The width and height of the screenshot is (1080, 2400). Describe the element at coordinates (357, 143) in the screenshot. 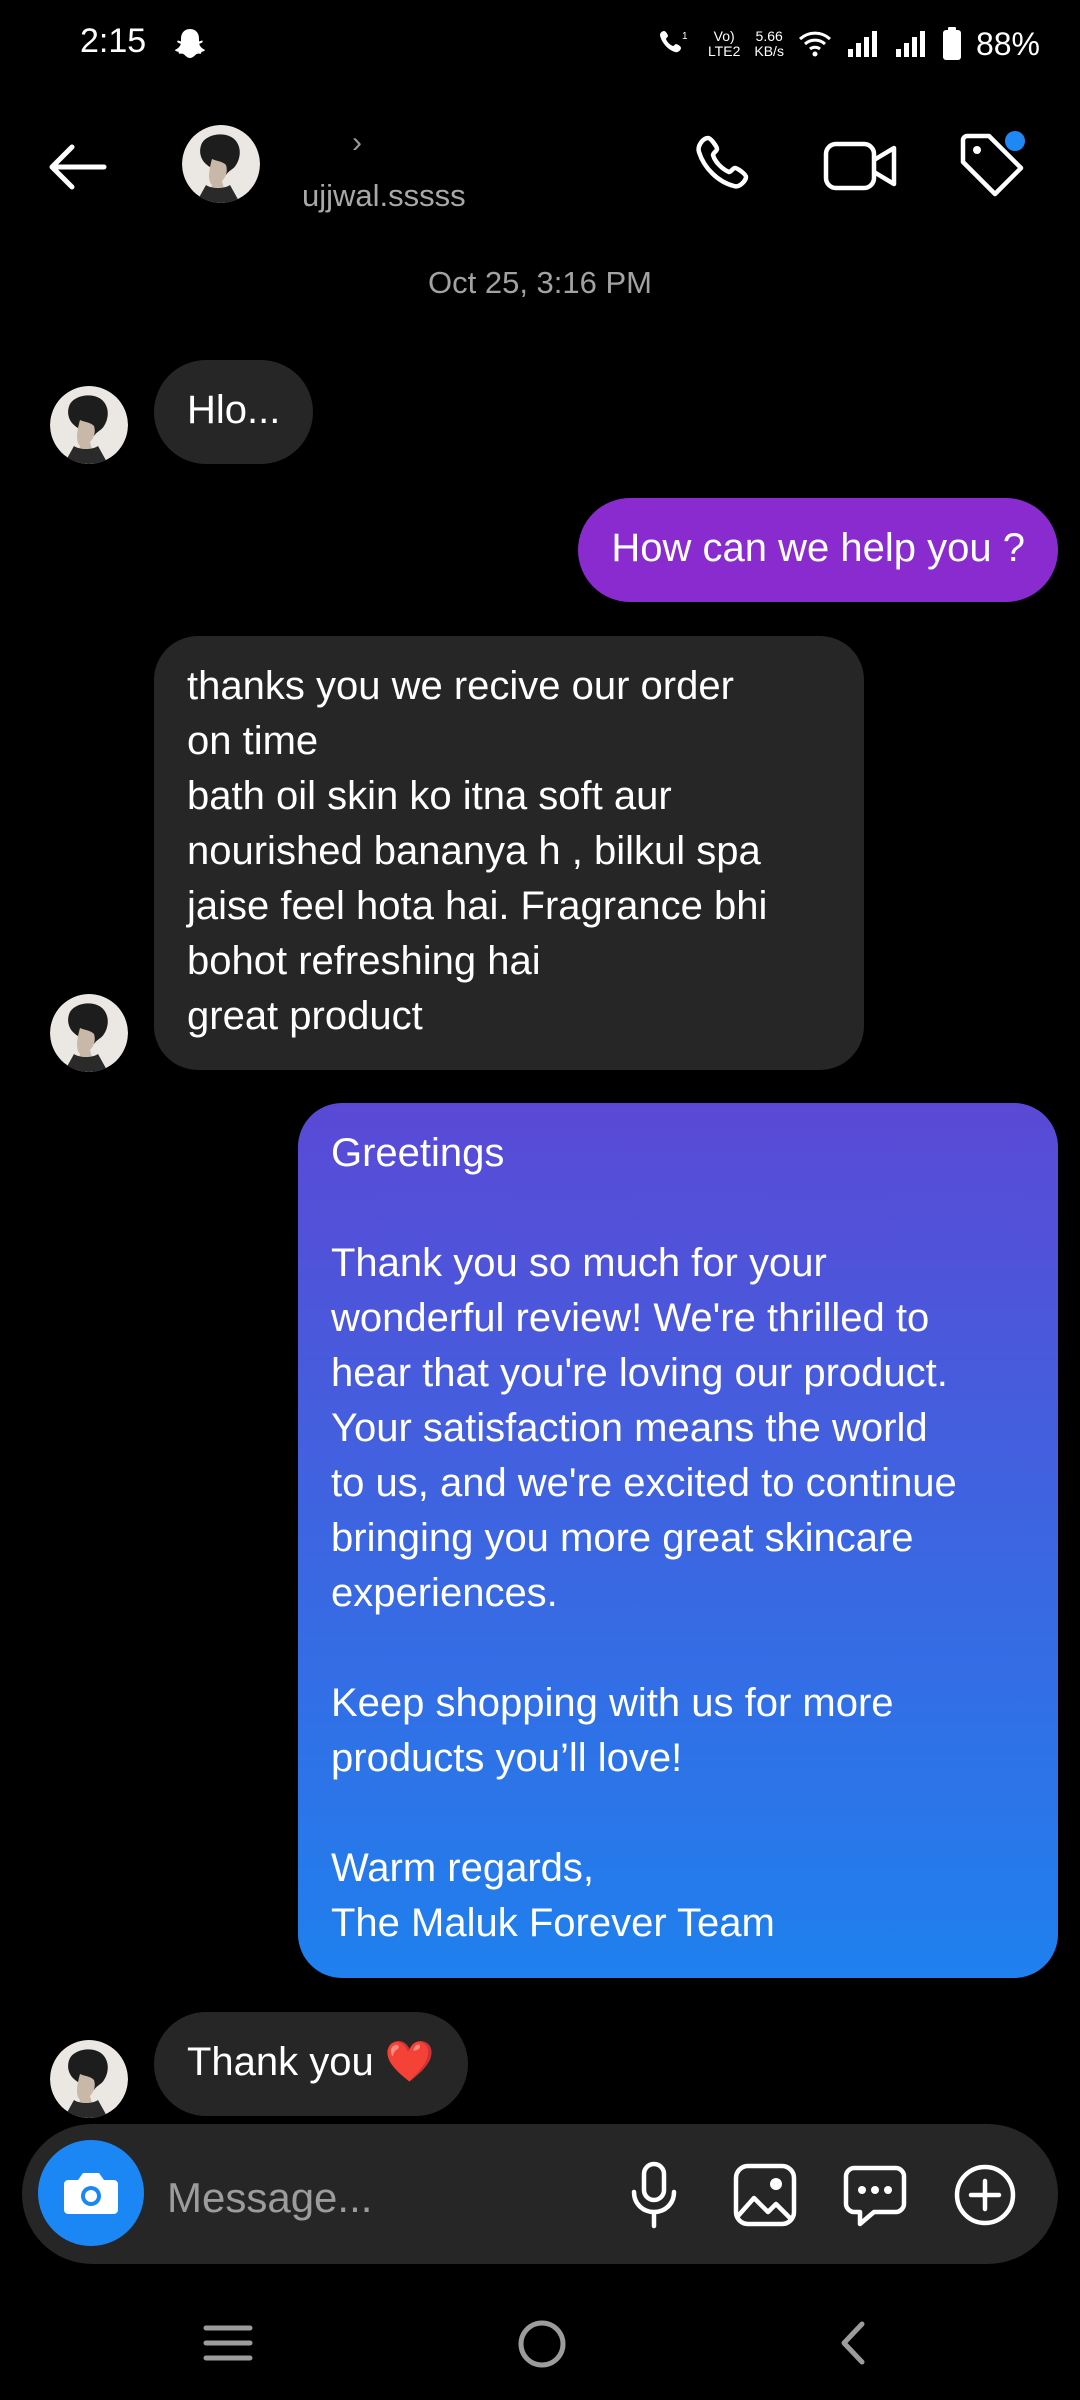

I see `profile-chevron-icon: ›` at that location.